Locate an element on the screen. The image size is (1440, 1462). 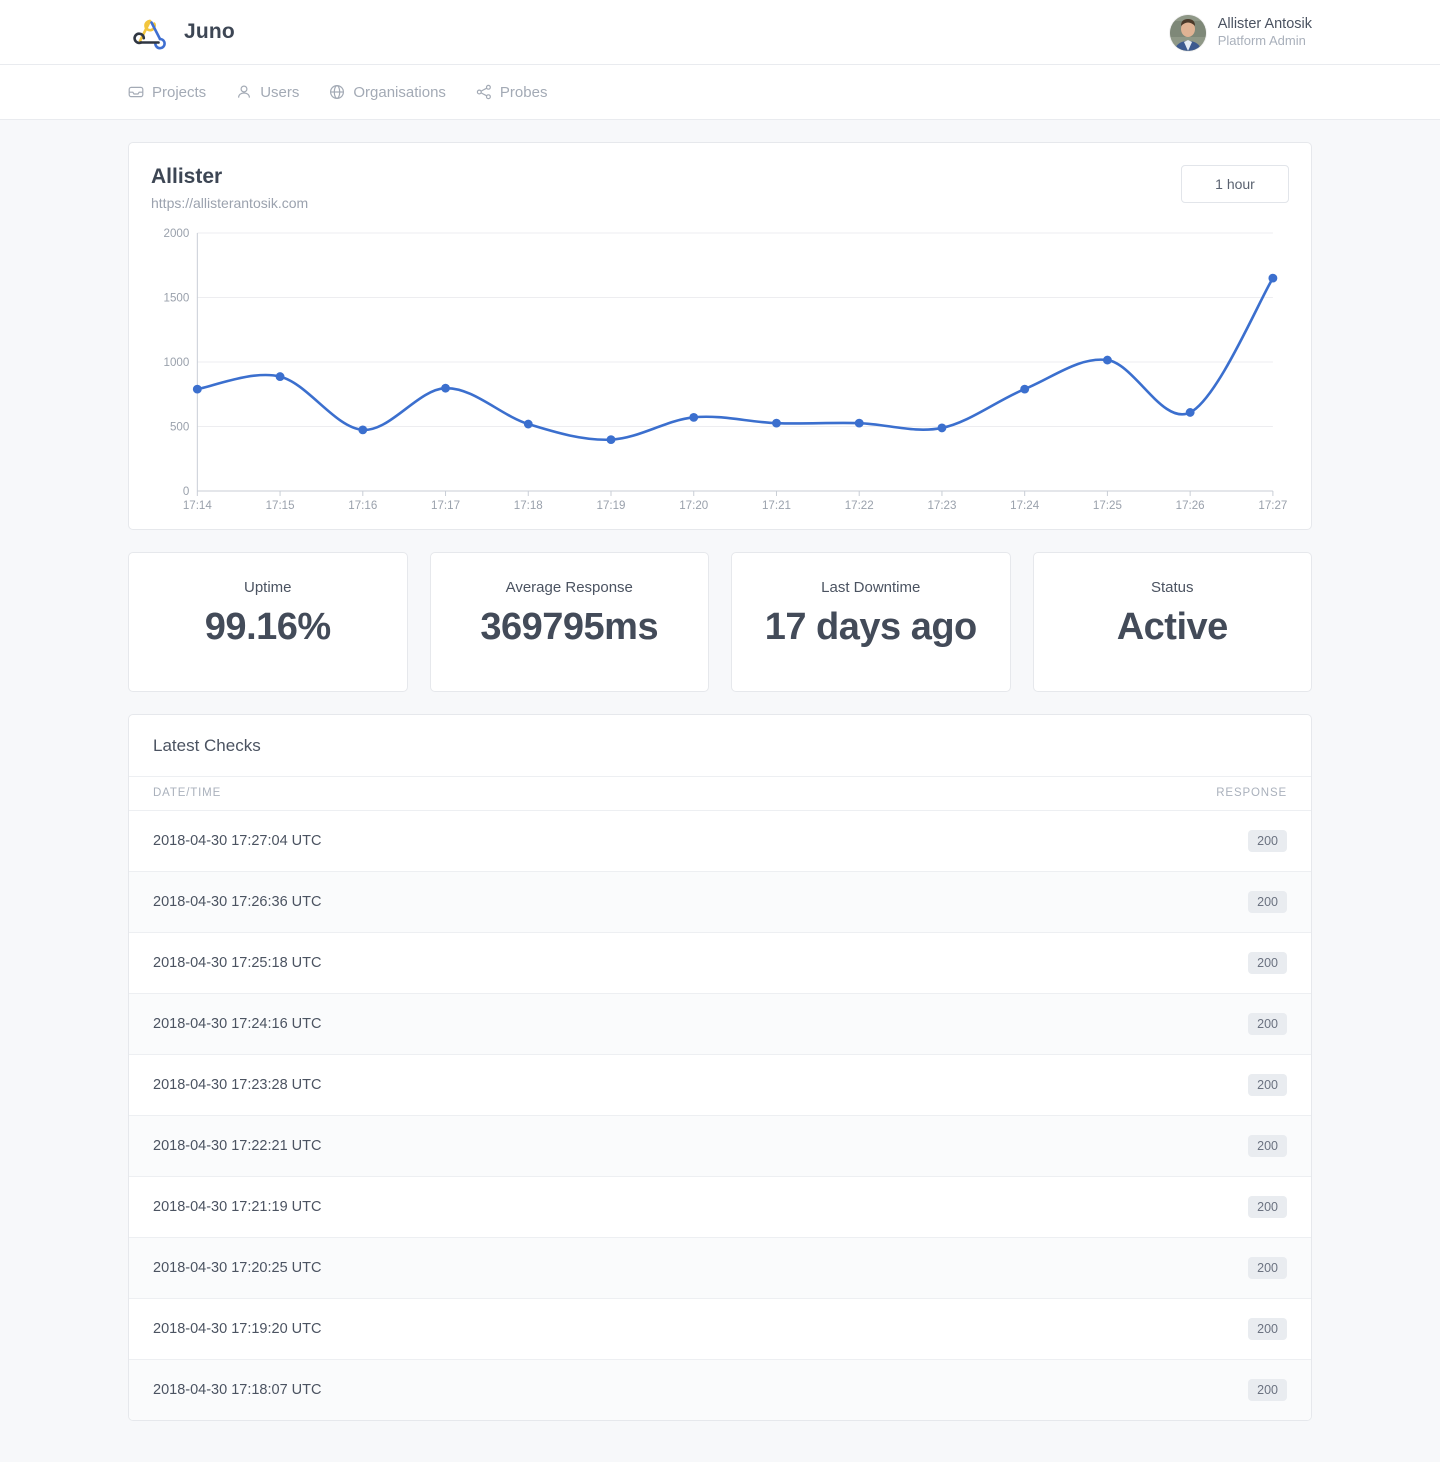
nav-item-users: Users is located at coordinates (267, 92).